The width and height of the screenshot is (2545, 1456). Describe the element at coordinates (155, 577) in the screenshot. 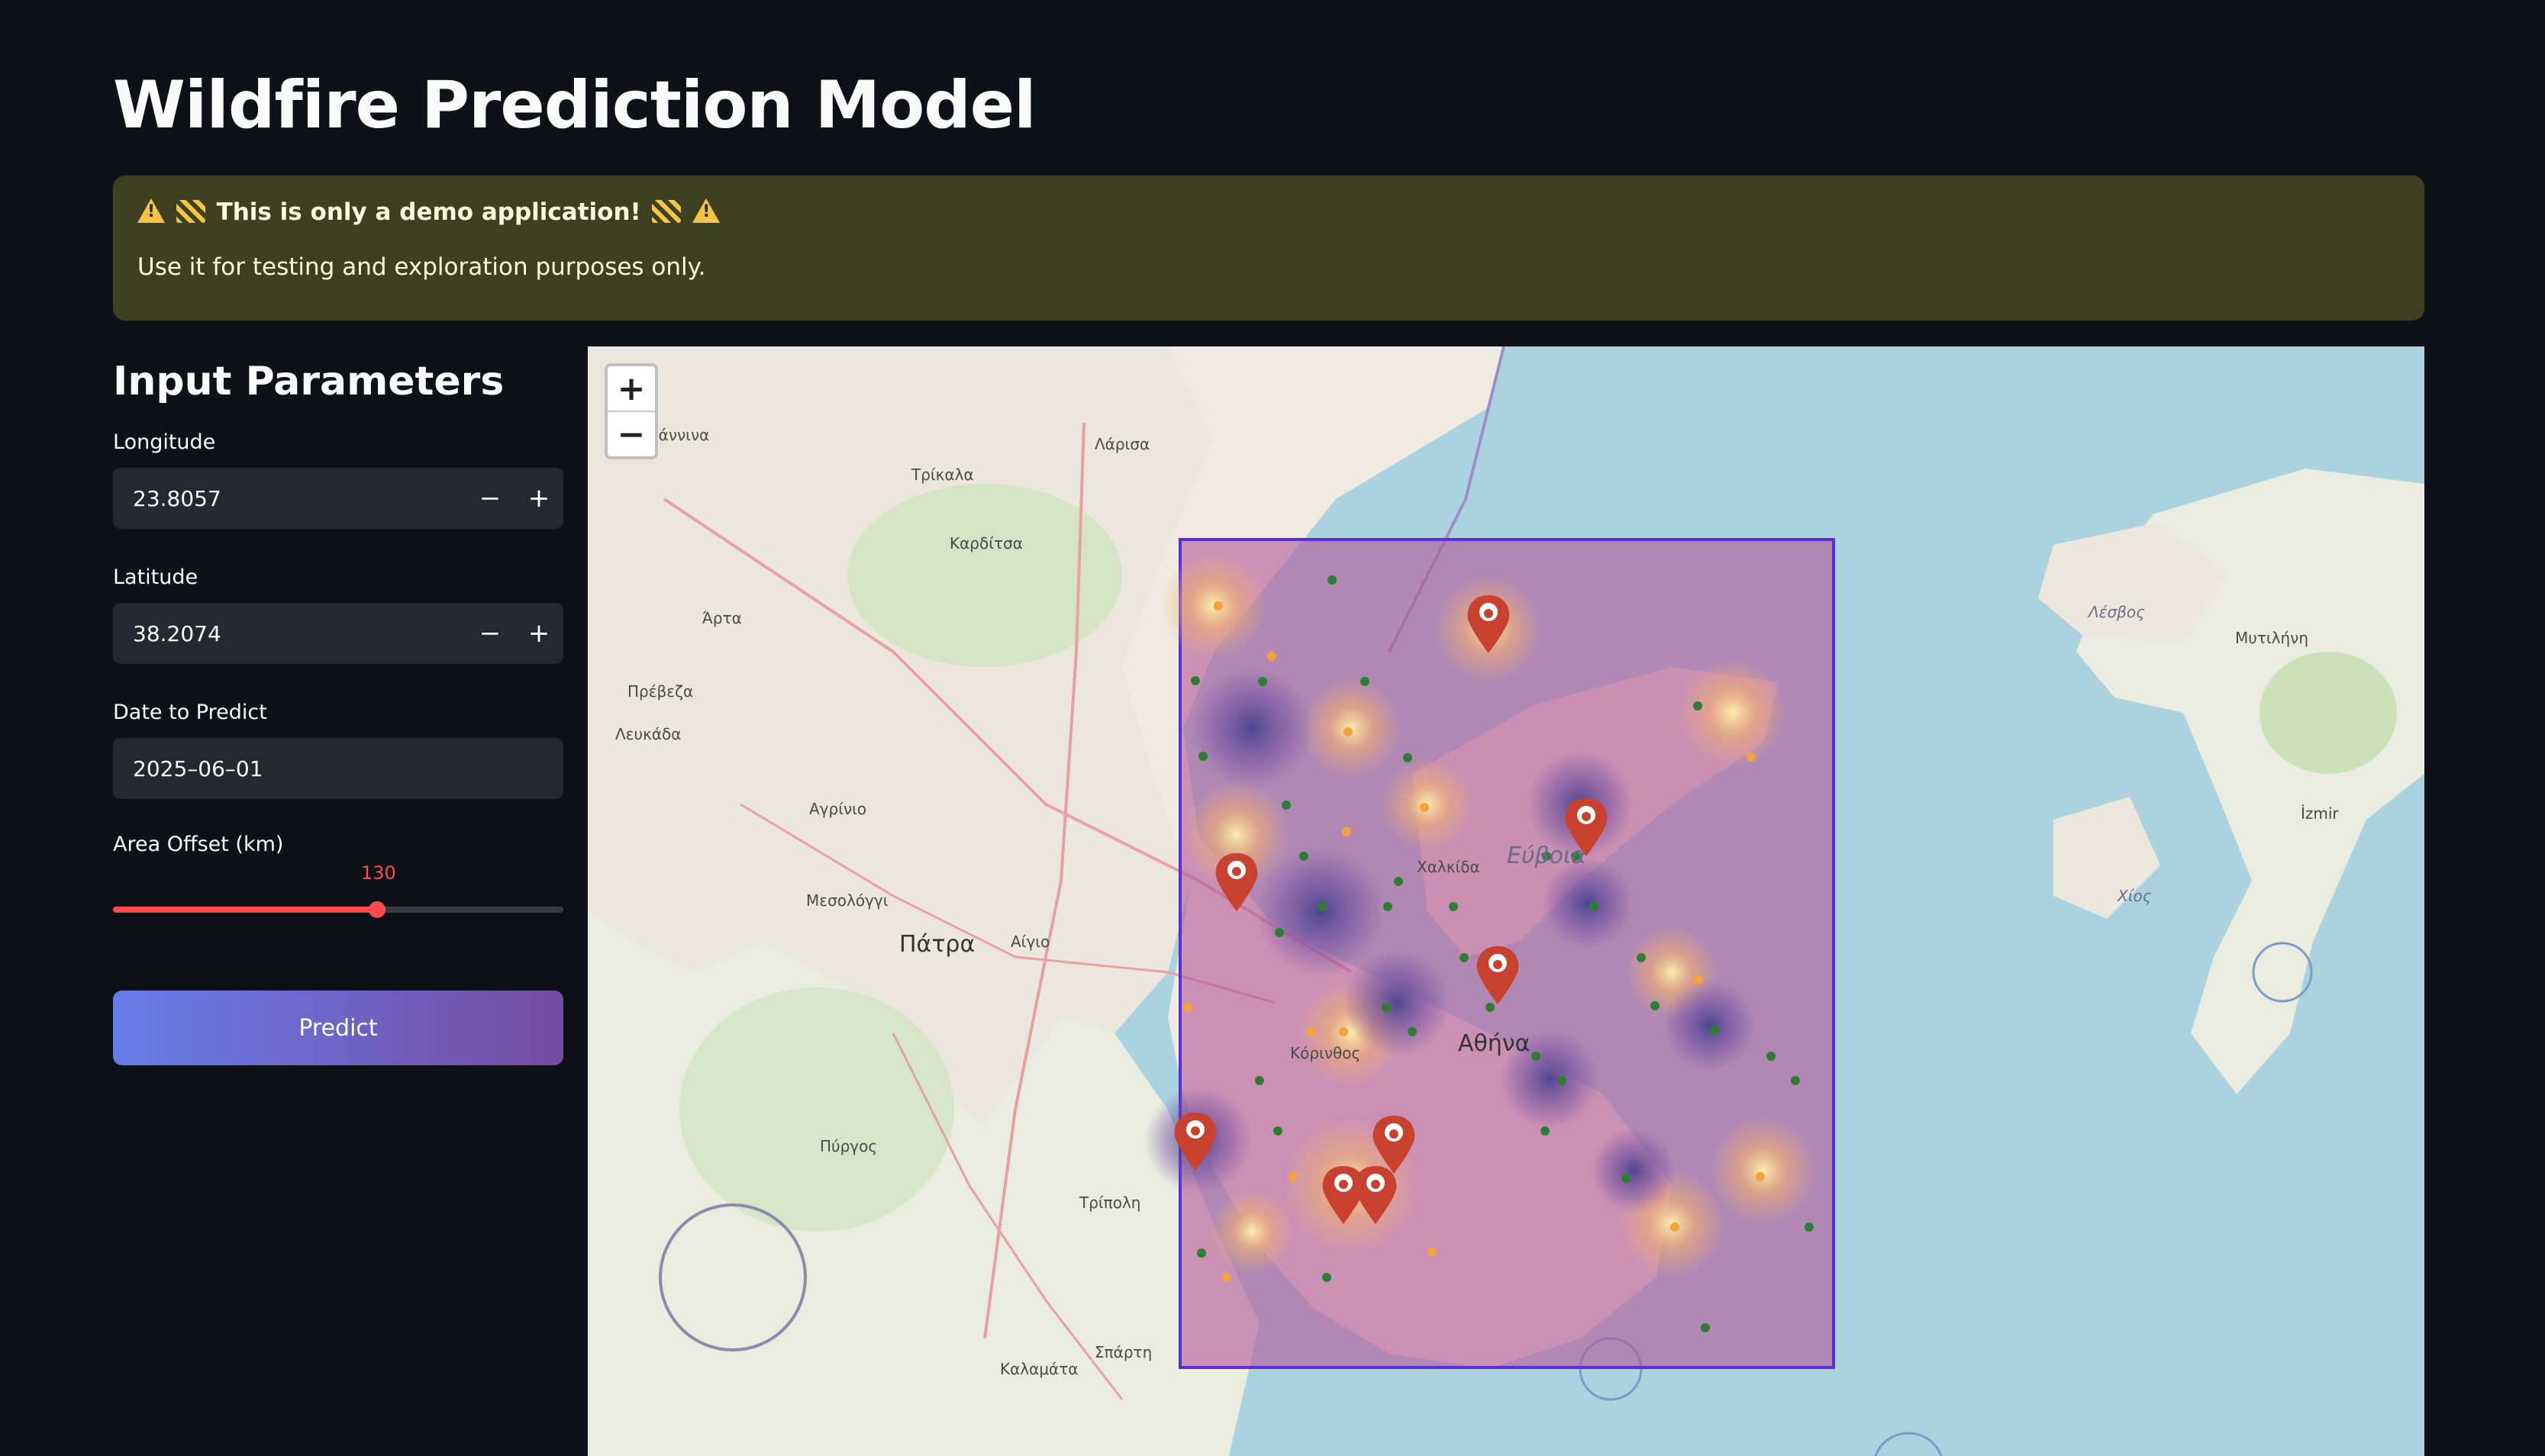

I see `latitude-label: Latitude` at that location.